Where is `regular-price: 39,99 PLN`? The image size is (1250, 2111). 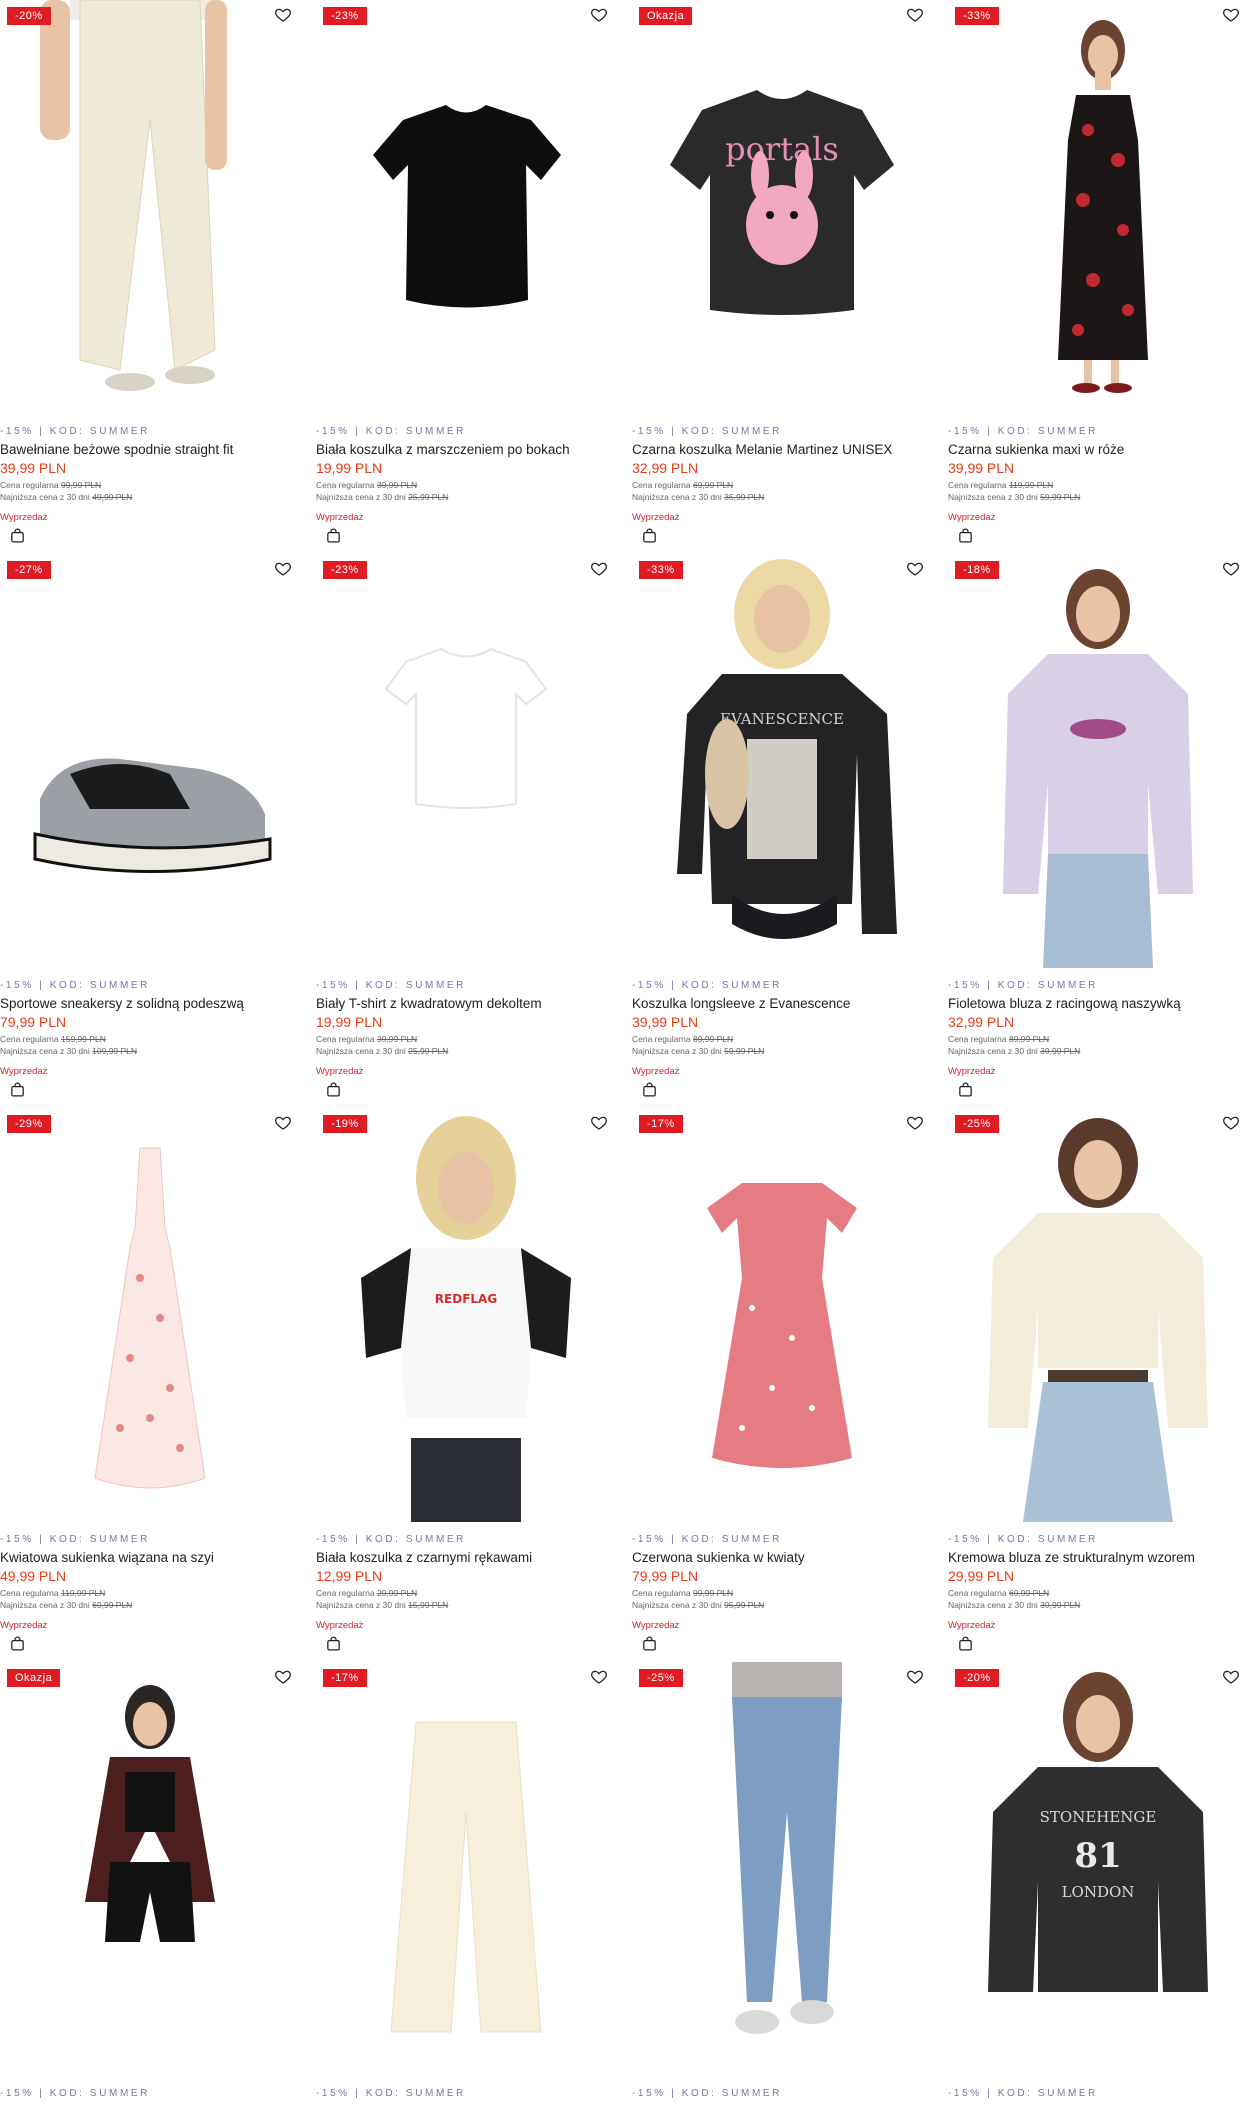 regular-price: 39,99 PLN is located at coordinates (397, 1039).